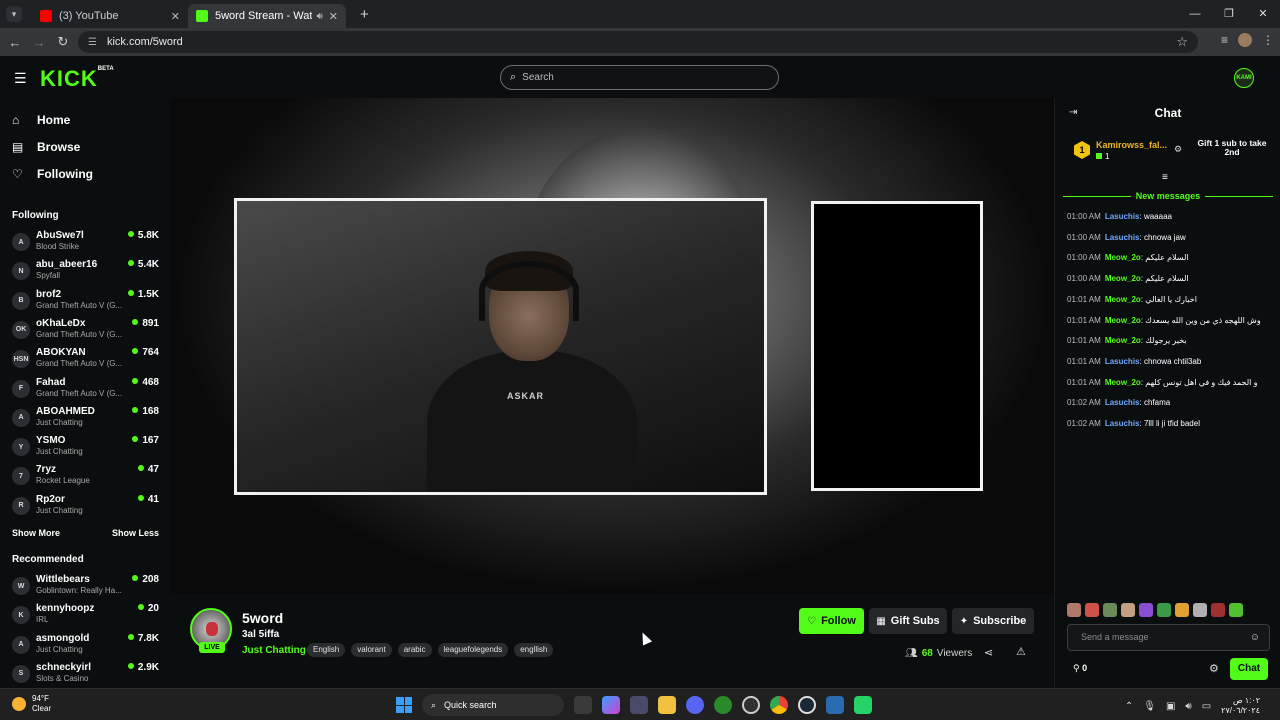 The width and height of the screenshot is (1280, 720). Describe the element at coordinates (534, 650) in the screenshot. I see `stream-tag: engllish` at that location.